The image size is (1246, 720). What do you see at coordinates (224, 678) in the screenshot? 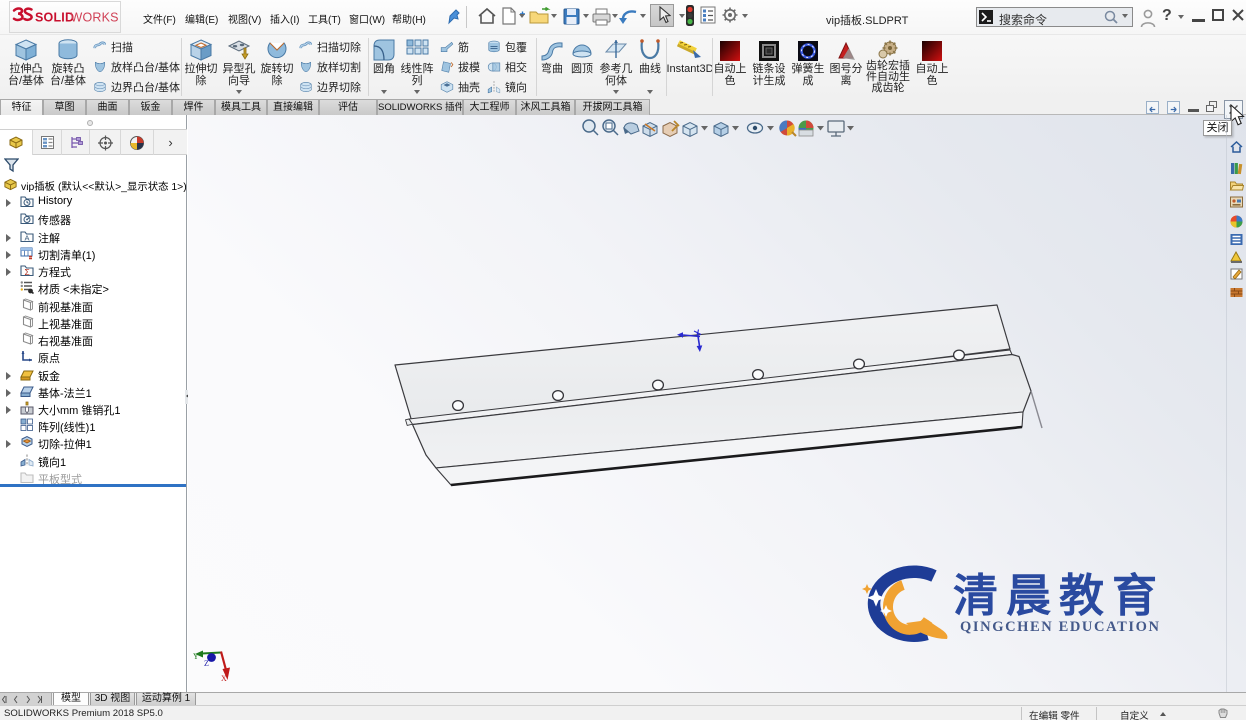
I see `svg-text: X` at bounding box center [224, 678].